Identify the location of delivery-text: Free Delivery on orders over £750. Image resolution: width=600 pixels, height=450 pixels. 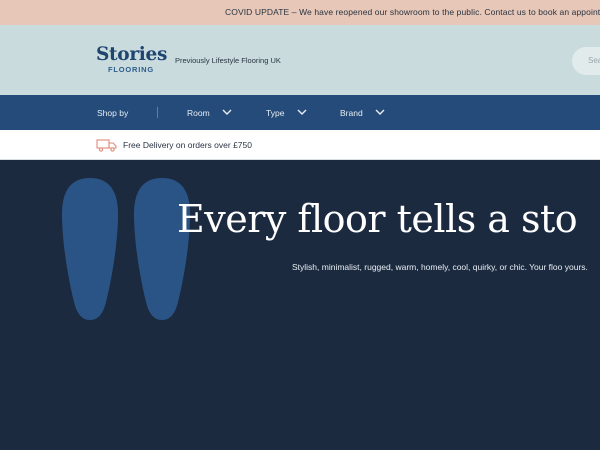
(187, 145).